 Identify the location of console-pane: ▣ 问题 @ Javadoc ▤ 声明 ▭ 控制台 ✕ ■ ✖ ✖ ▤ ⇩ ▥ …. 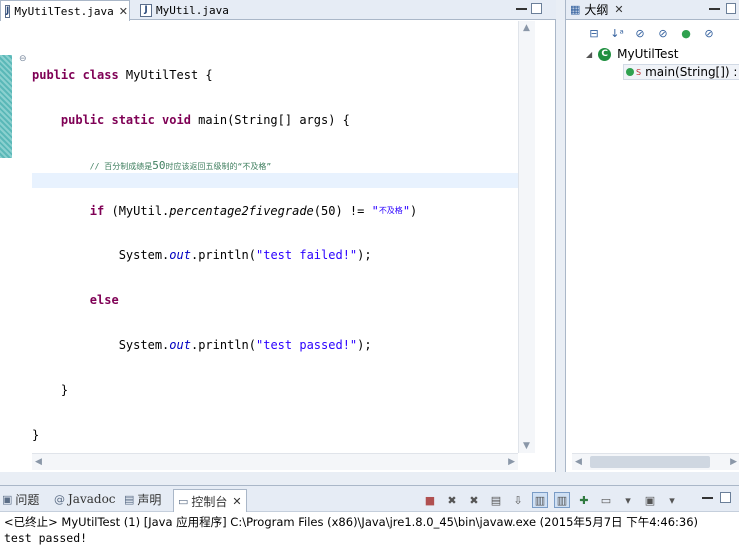
(369, 515).